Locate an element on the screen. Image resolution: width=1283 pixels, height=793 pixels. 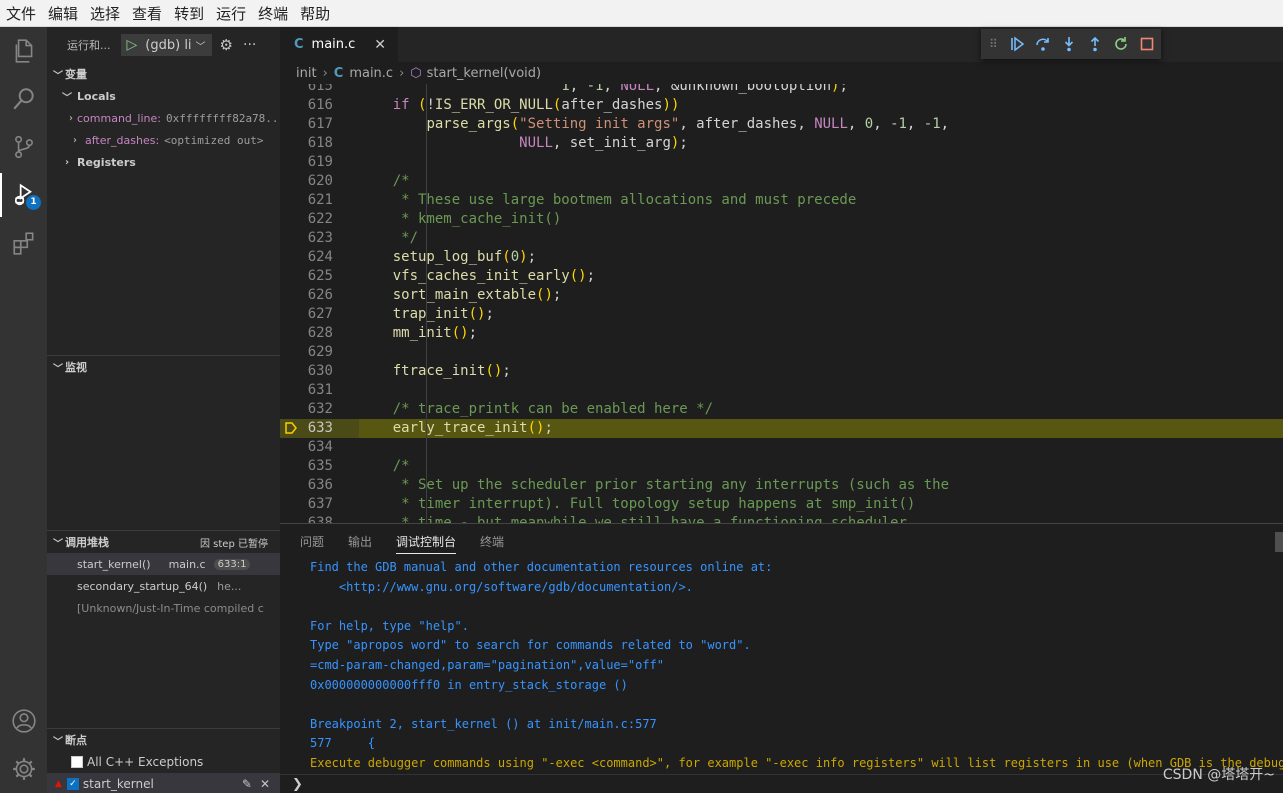
breakpoint-checkbox: ✓ is located at coordinates (72, 784).